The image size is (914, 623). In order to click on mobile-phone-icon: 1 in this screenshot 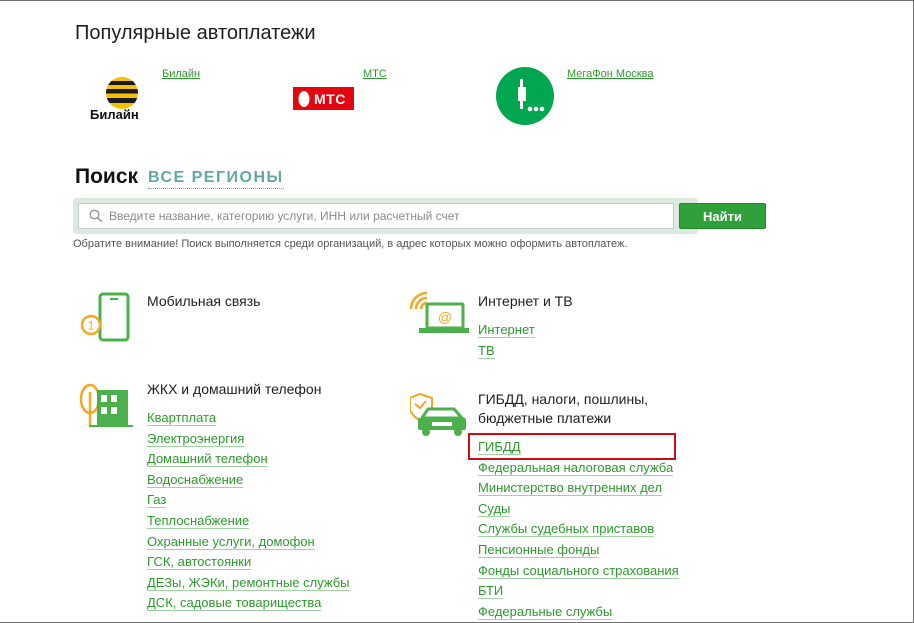, I will do `click(105, 317)`.